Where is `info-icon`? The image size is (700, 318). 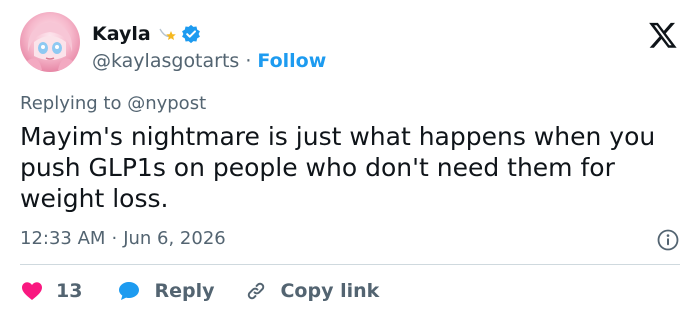 info-icon is located at coordinates (668, 240).